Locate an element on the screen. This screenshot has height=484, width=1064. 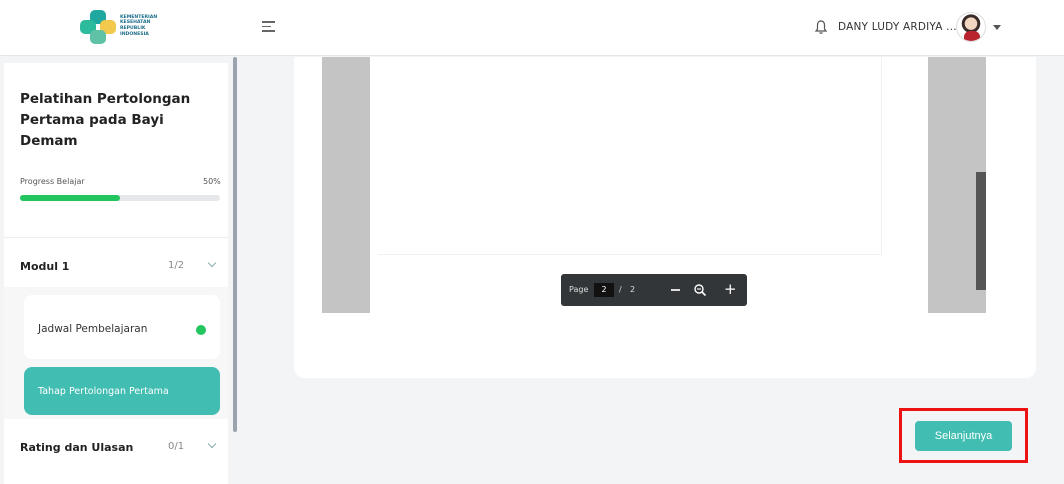
bell-icon is located at coordinates (821, 27).